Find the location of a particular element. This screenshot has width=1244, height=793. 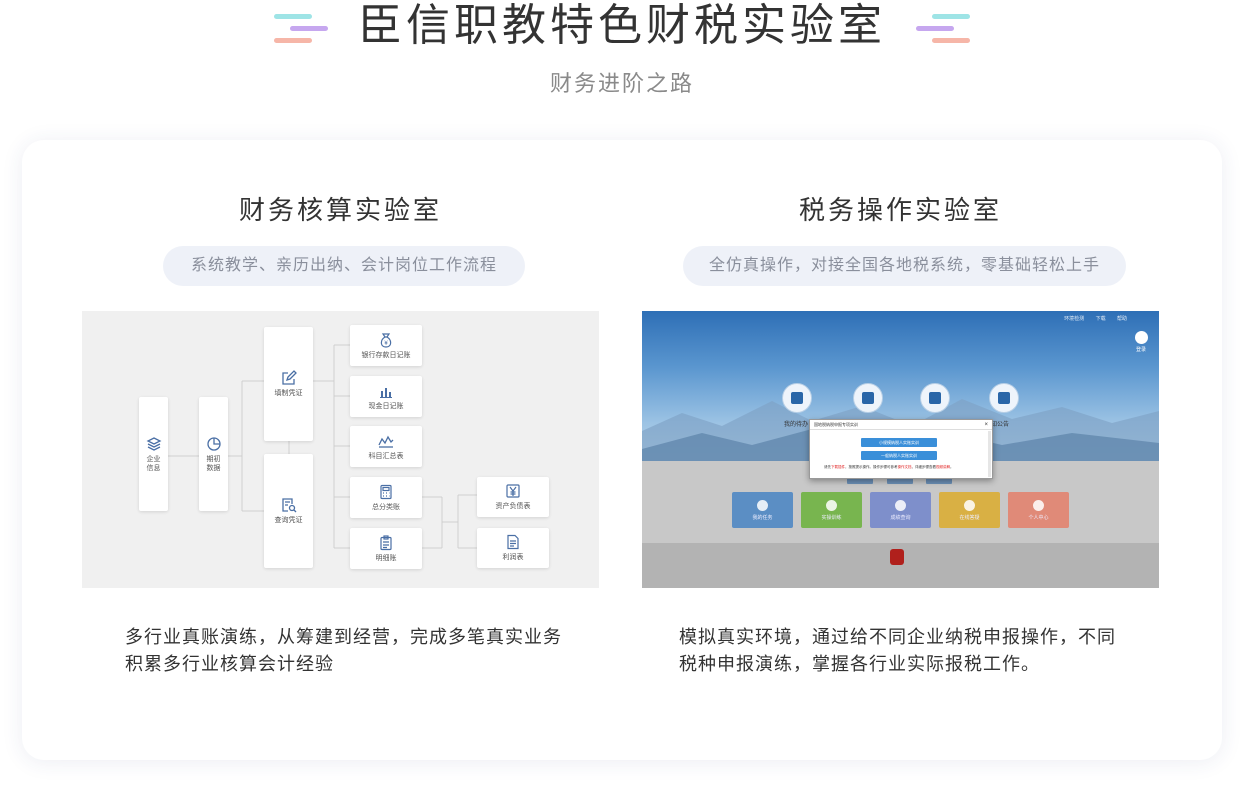

flow-node-label: 填制凭证 is located at coordinates (288, 393).